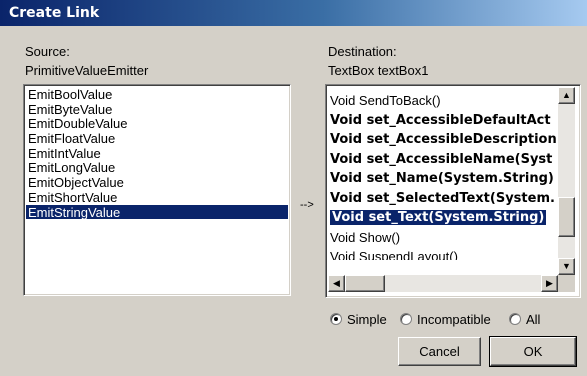  Describe the element at coordinates (533, 319) in the screenshot. I see `radio-label: All` at that location.